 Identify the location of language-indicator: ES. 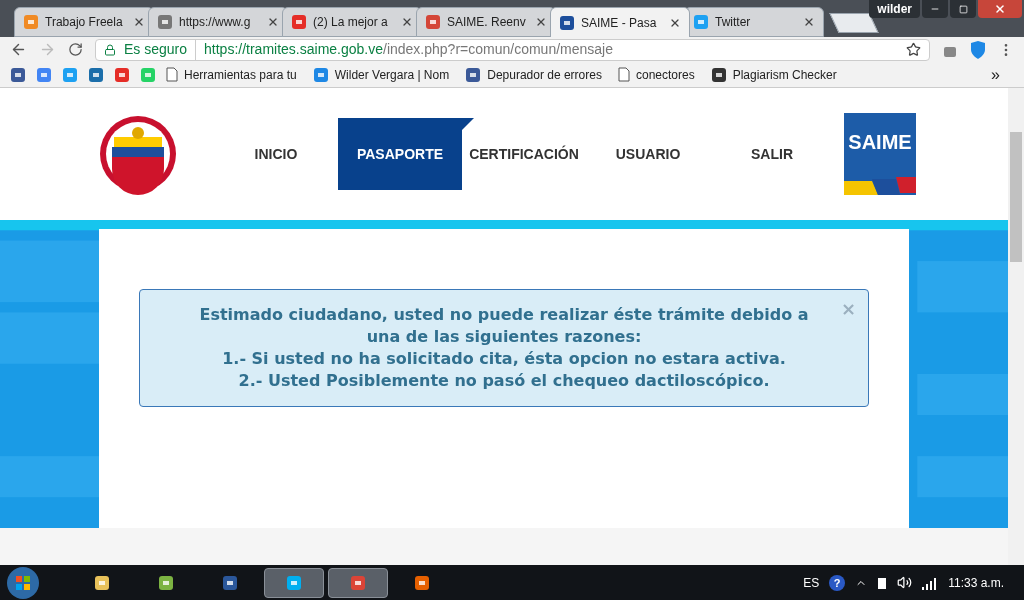
(811, 582).